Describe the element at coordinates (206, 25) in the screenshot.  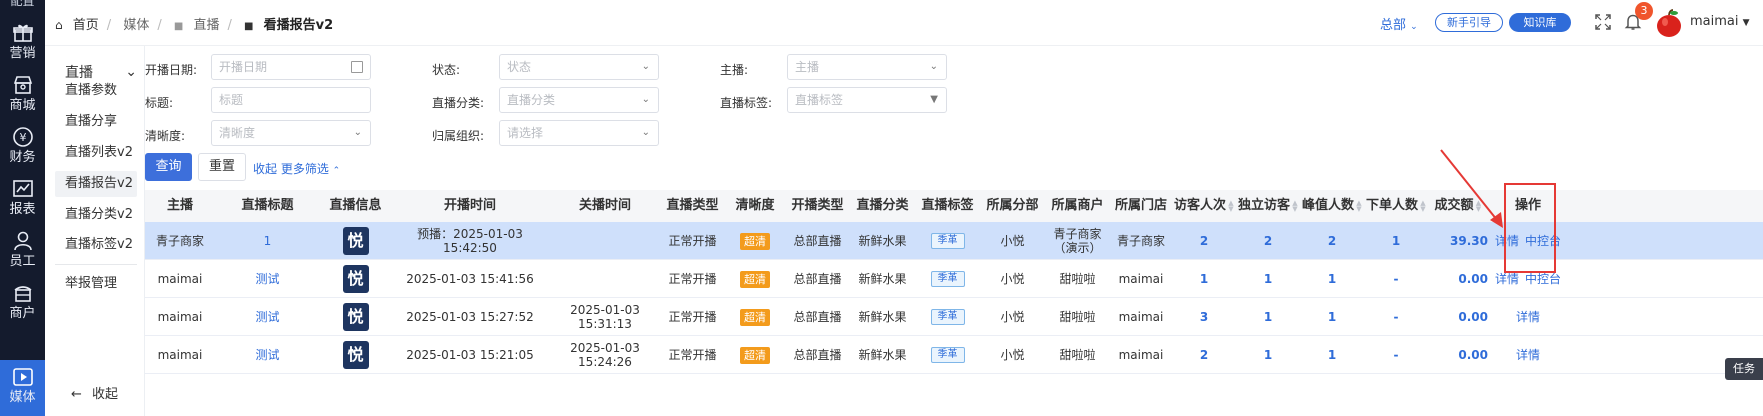
I see `breadcrumb-live: 直播` at that location.